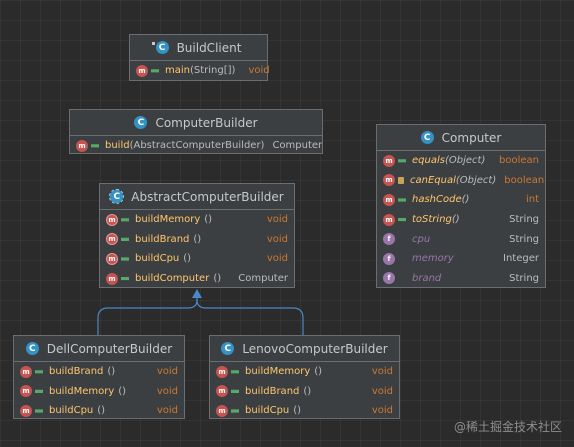  What do you see at coordinates (109, 348) in the screenshot?
I see `class-title: DellComputerBuilder` at bounding box center [109, 348].